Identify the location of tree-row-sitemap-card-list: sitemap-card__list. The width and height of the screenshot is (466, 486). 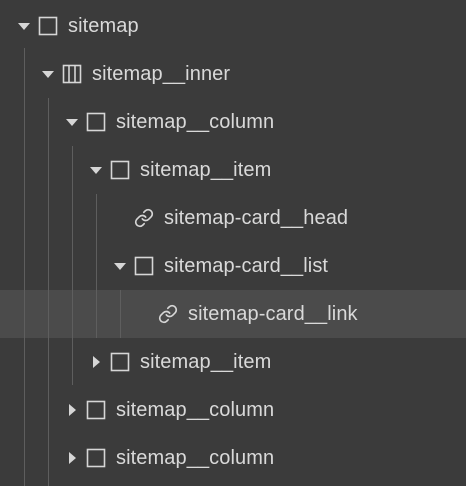
(233, 266).